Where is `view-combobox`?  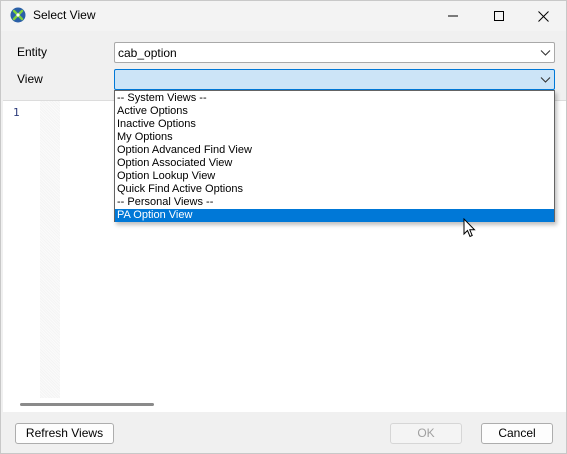
view-combobox is located at coordinates (334, 79).